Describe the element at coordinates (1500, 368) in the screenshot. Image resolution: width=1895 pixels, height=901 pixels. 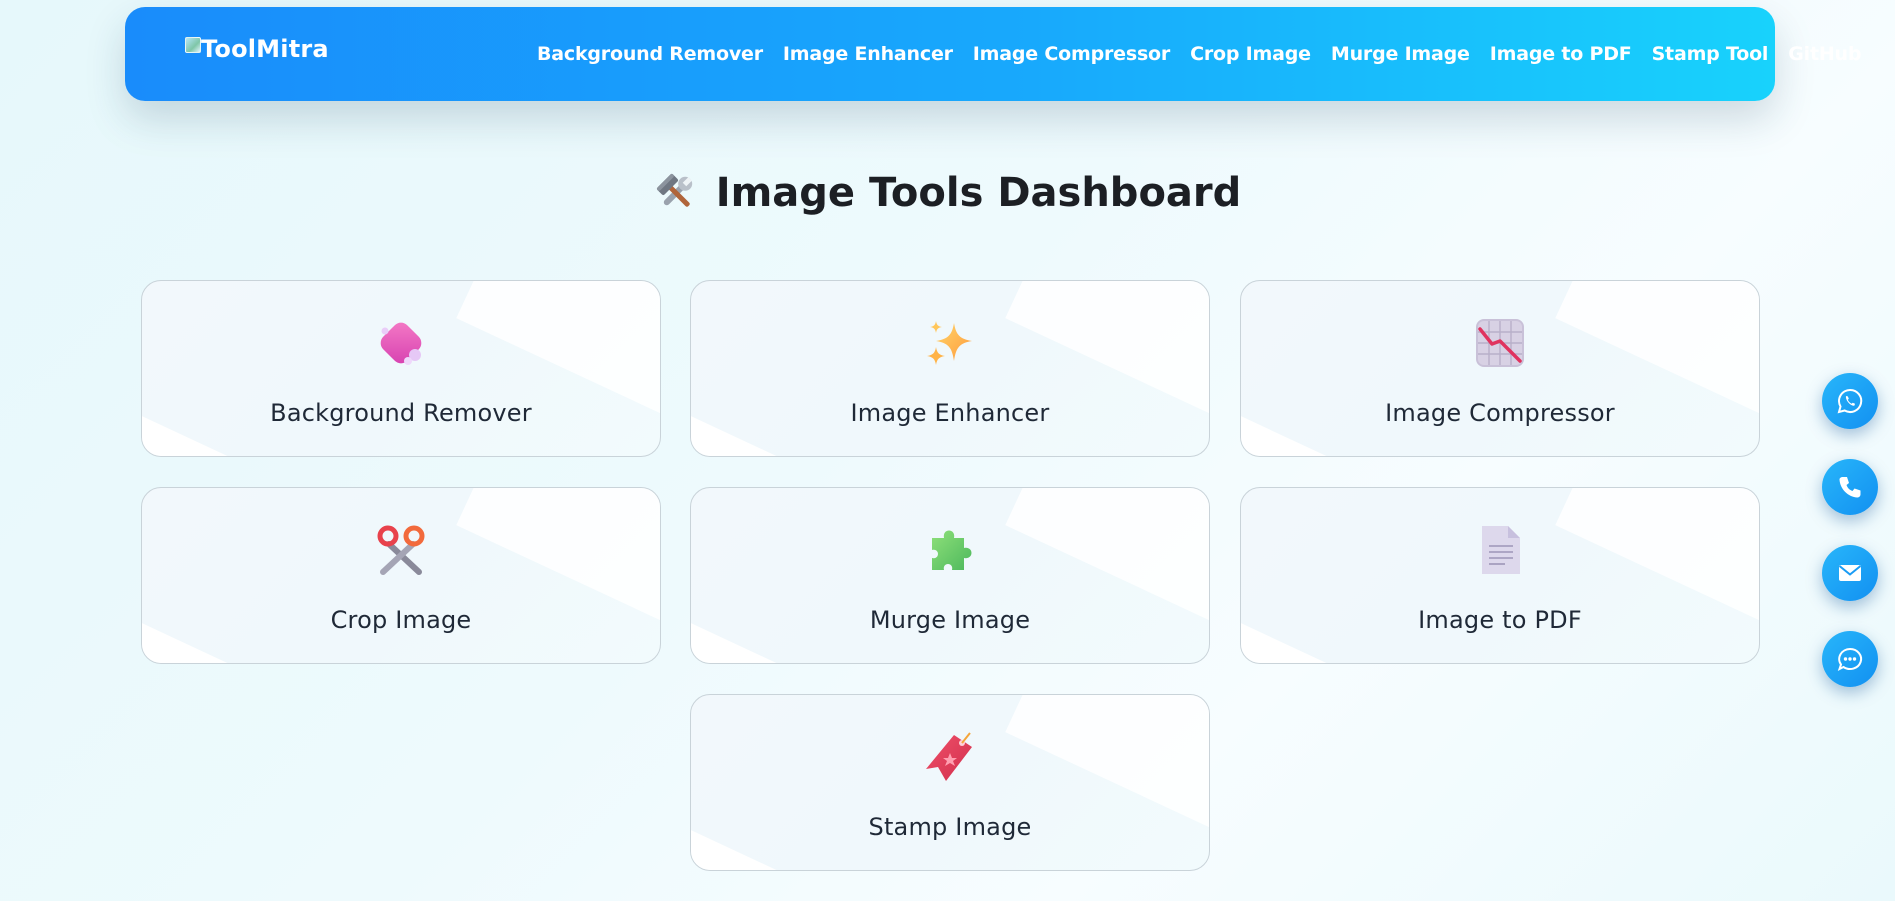
I see `tool-card-image-compressor: Image Compressor` at that location.